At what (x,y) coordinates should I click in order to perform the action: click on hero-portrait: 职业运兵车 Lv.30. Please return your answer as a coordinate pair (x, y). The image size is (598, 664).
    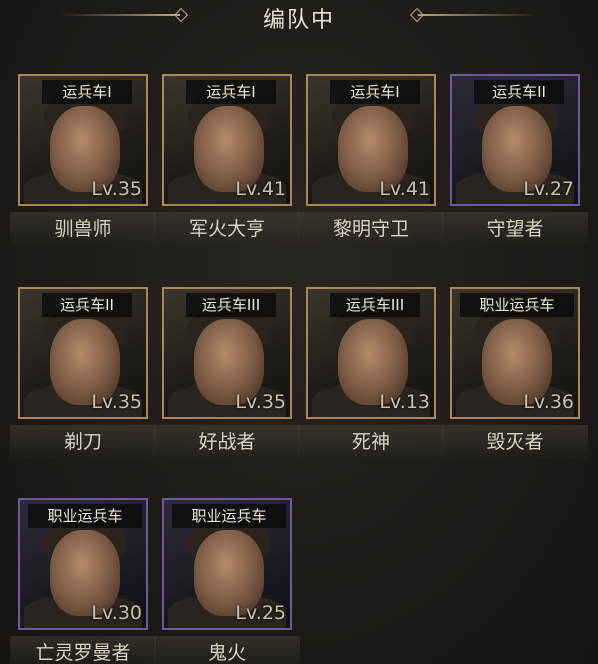
    Looking at the image, I should click on (83, 564).